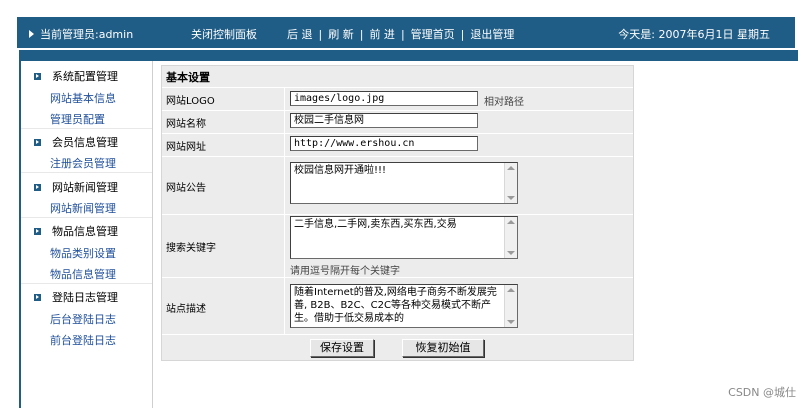  Describe the element at coordinates (83, 340) in the screenshot. I see `sidebar-item-frontend-log: 前台登陆日志` at that location.